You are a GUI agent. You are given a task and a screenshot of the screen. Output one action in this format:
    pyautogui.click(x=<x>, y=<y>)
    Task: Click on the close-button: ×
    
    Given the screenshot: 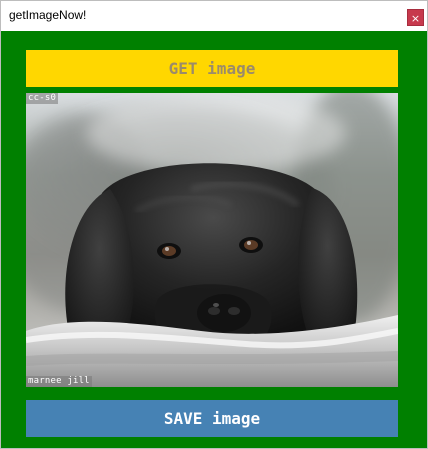 What is the action you would take?
    pyautogui.click(x=415, y=17)
    